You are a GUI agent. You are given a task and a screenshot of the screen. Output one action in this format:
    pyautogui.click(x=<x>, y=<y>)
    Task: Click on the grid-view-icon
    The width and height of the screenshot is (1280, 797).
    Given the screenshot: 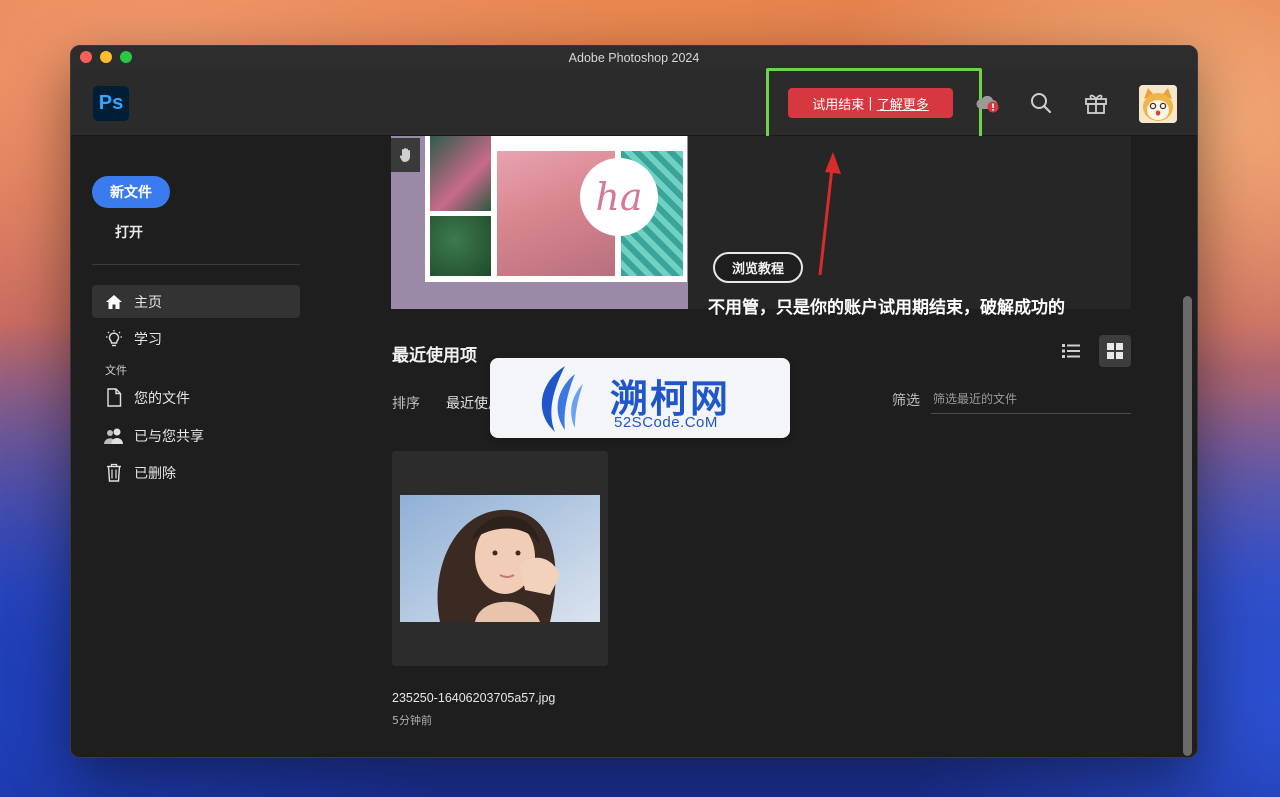 What is the action you would take?
    pyautogui.click(x=1115, y=351)
    